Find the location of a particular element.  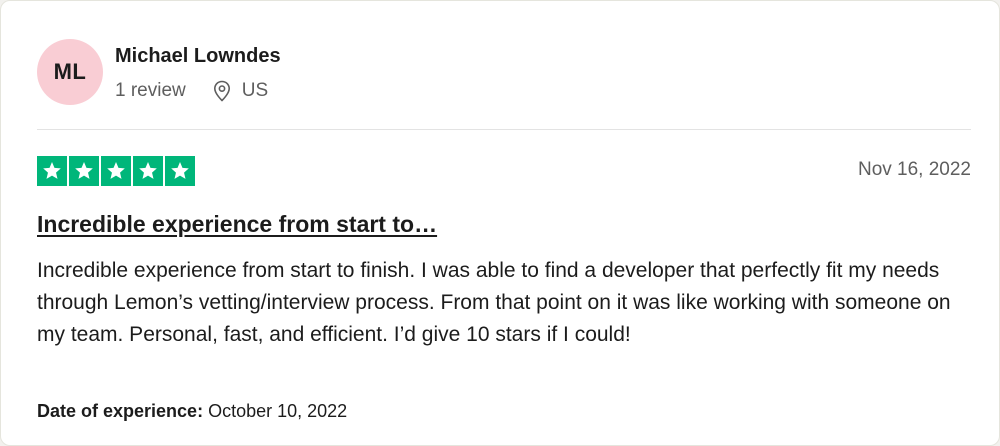

avatar: ML is located at coordinates (70, 72).